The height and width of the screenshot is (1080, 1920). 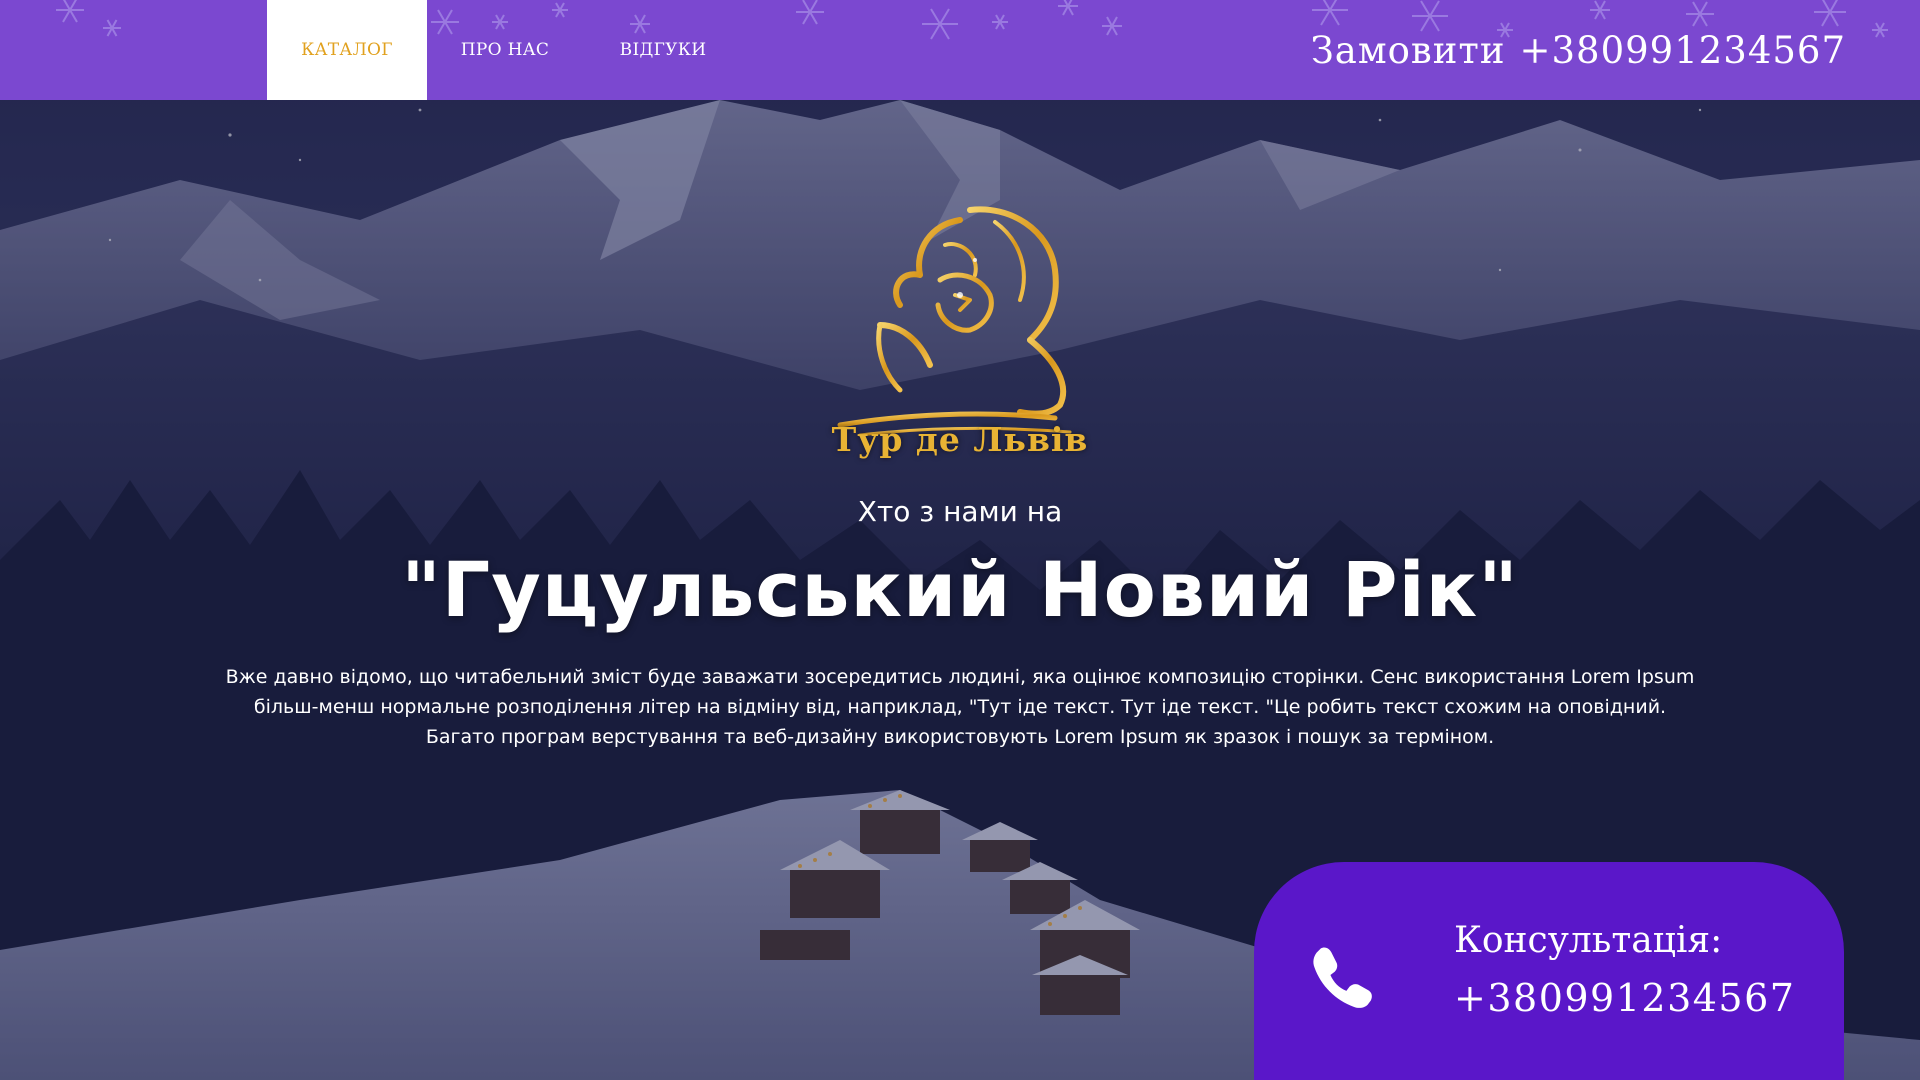 What do you see at coordinates (960, 511) in the screenshot?
I see `hero-subtitle: Хто з нами на` at bounding box center [960, 511].